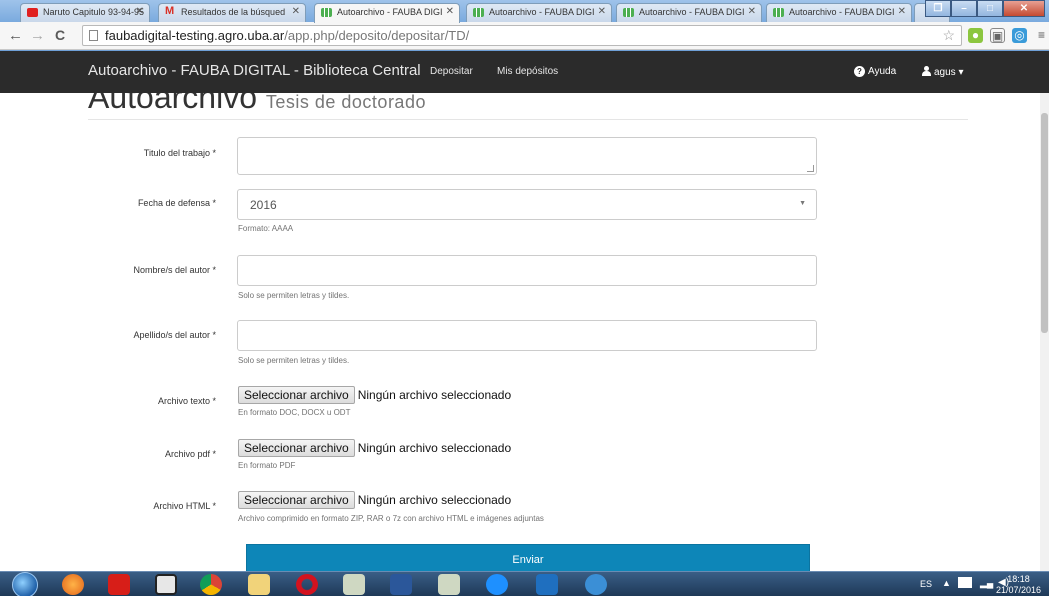 The height and width of the screenshot is (596, 1049). Describe the element at coordinates (307, 584) in the screenshot. I see `opera-icon` at that location.